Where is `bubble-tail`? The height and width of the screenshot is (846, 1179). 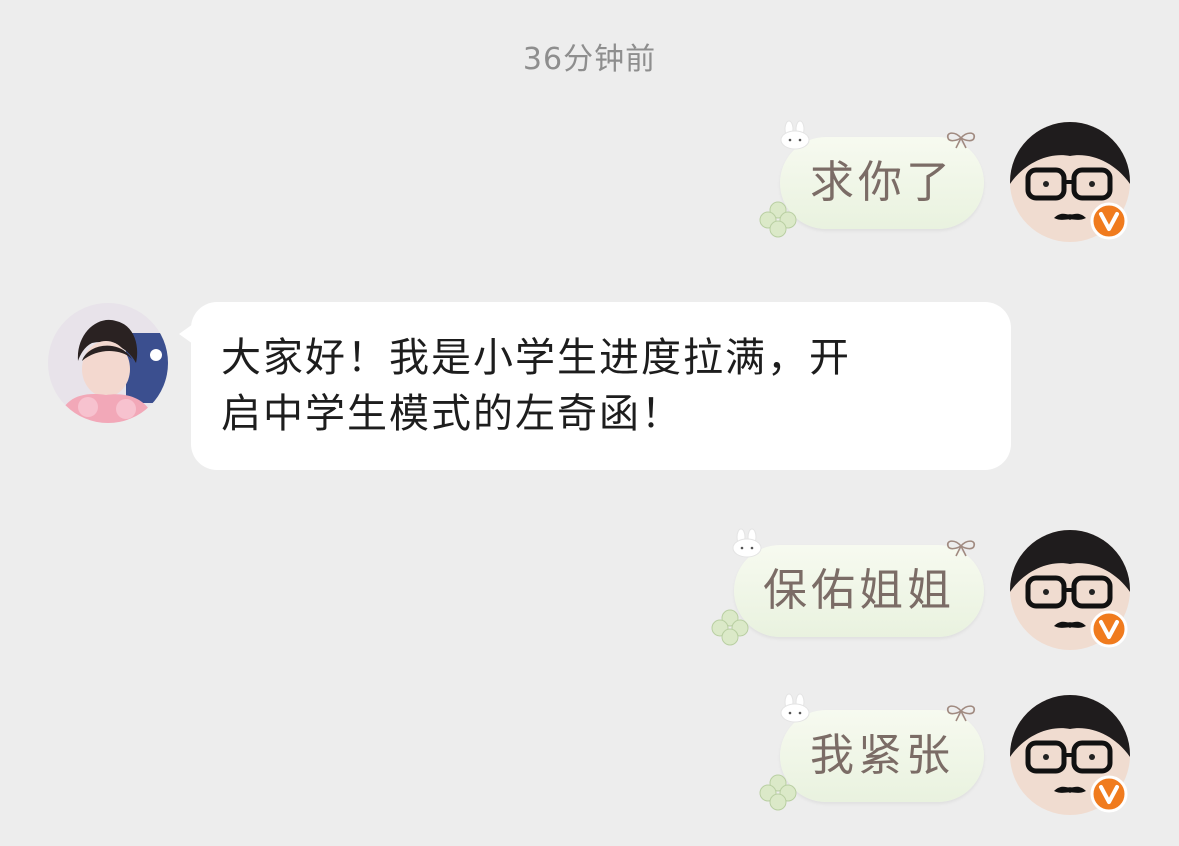
bubble-tail is located at coordinates (186, 334).